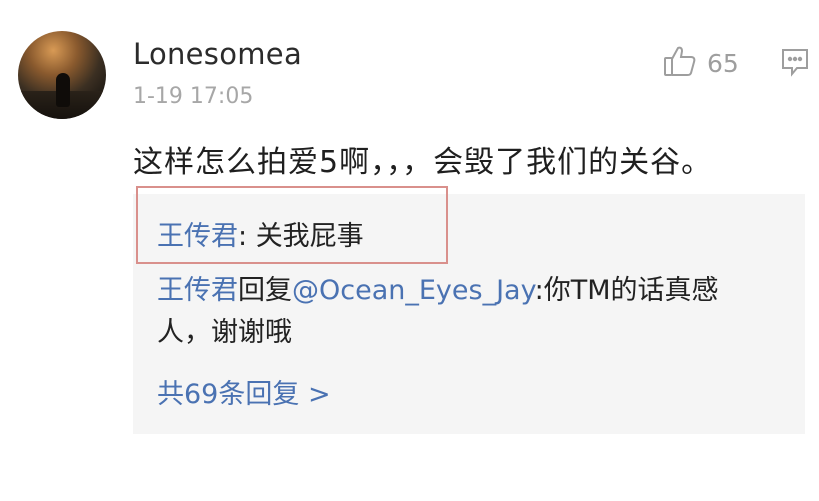 This screenshot has width=819, height=501. I want to click on avatar-figure, so click(63, 90).